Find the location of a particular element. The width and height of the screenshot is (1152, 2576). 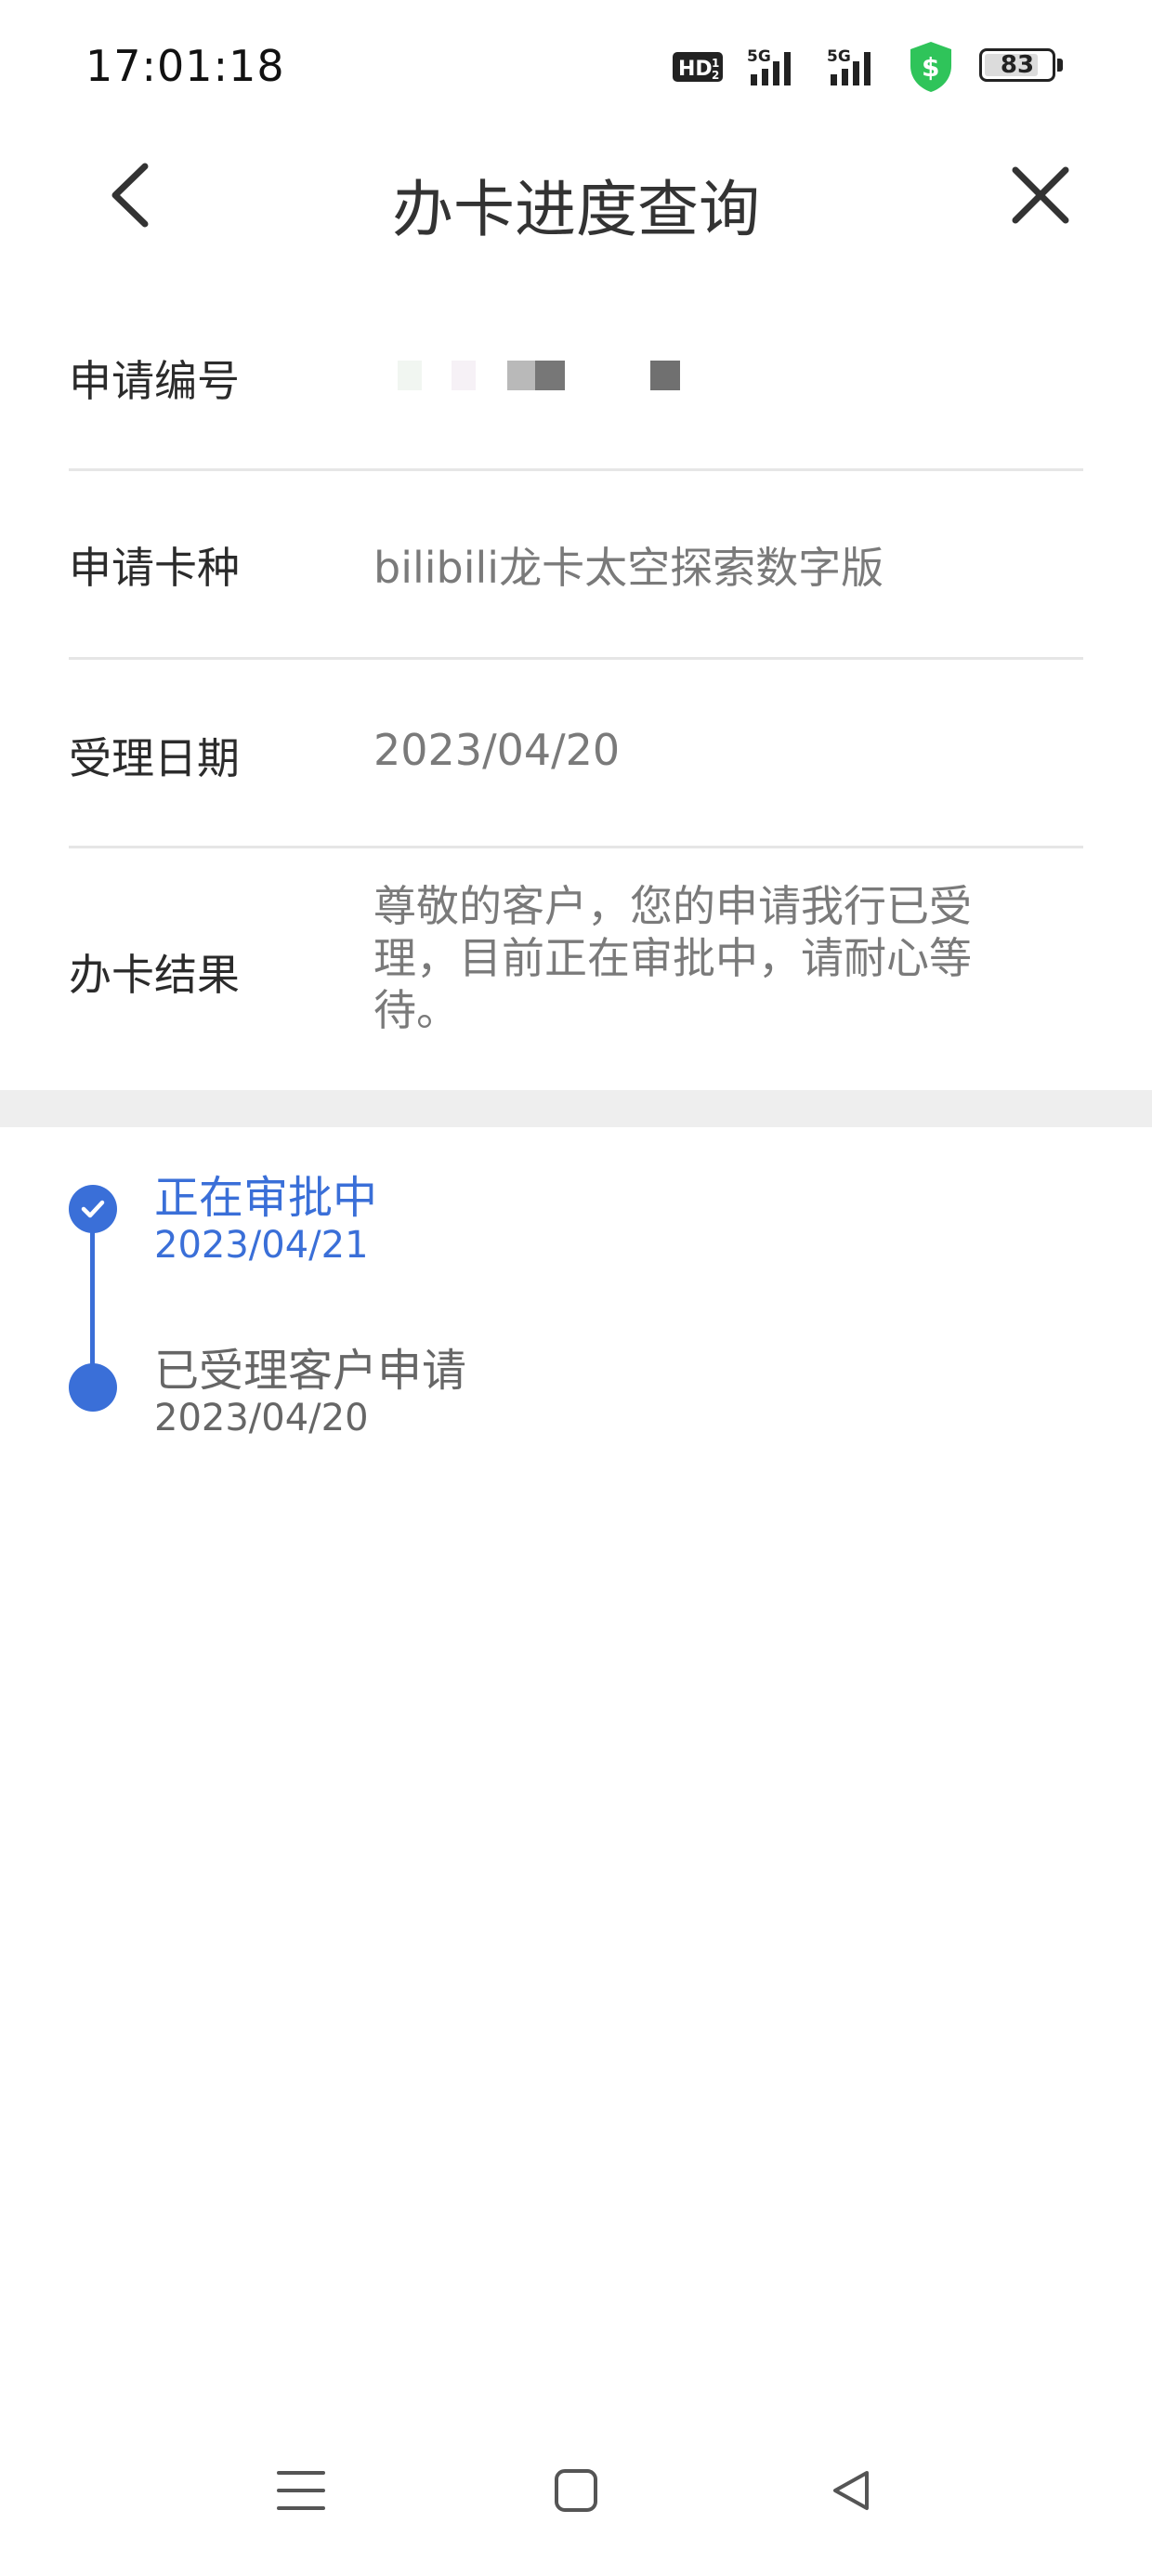

home-icon is located at coordinates (576, 2490).